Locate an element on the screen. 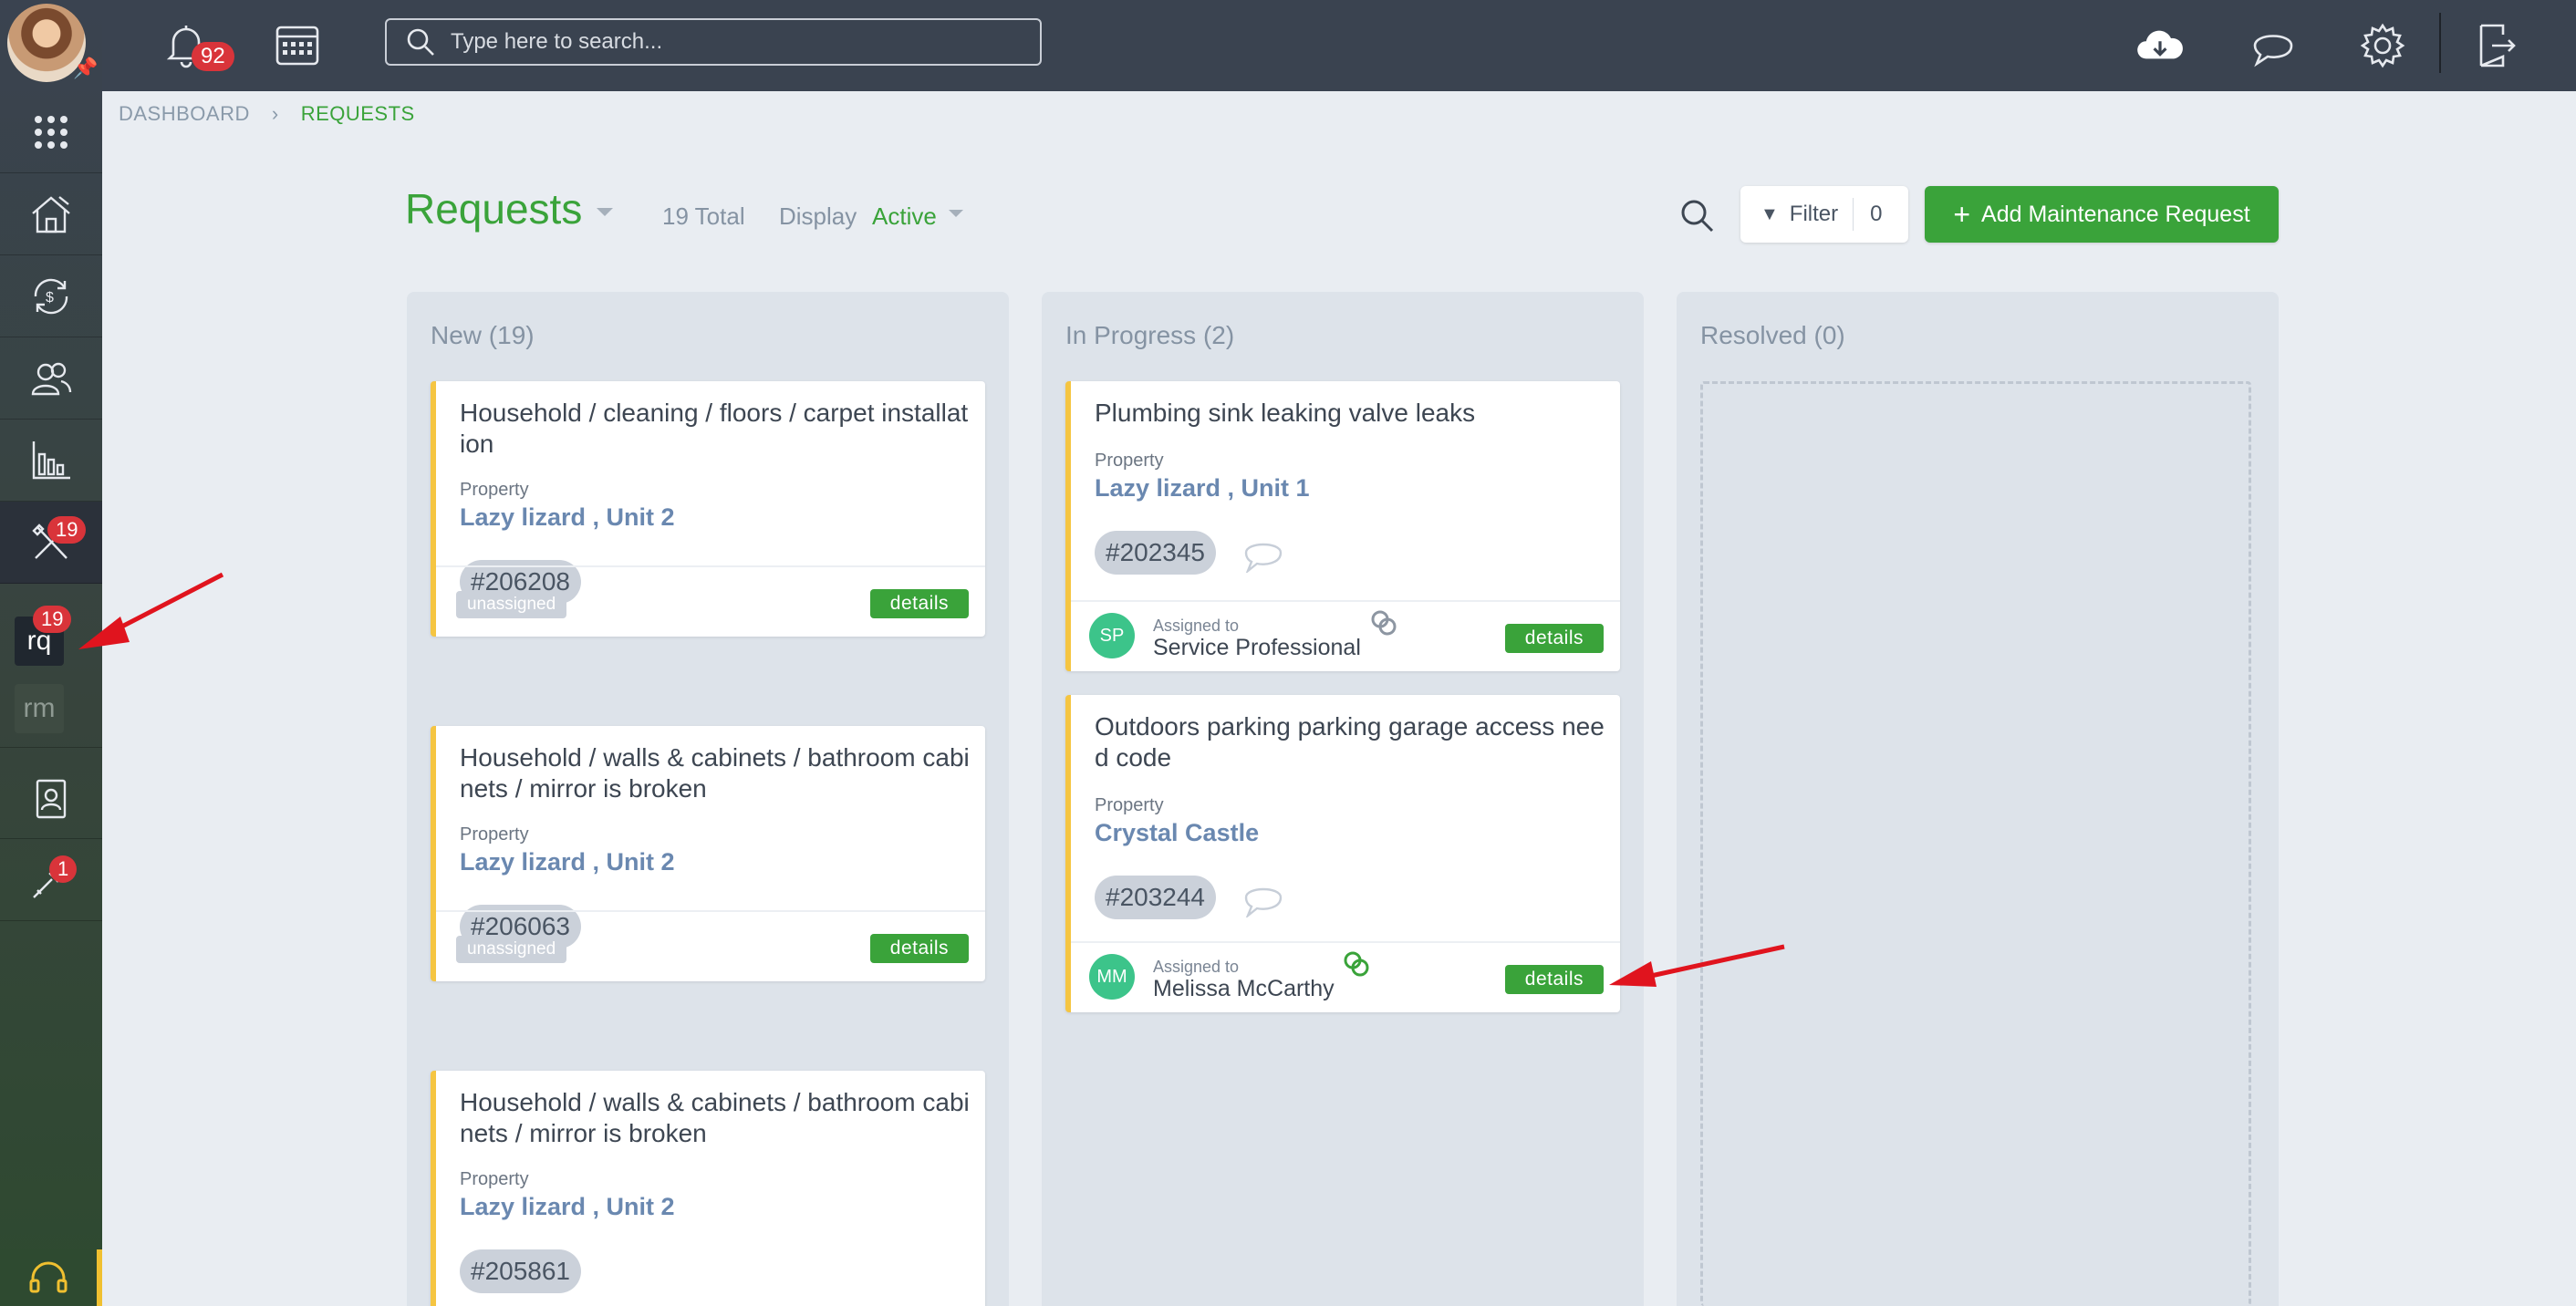 The width and height of the screenshot is (2576, 1306). logout-icon is located at coordinates (2494, 45).